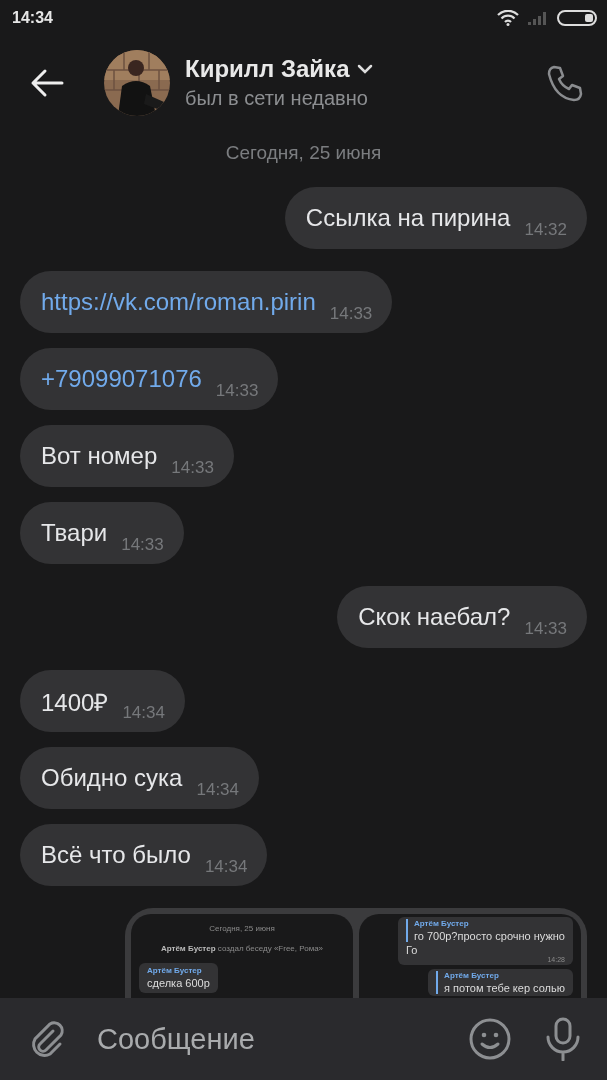 The width and height of the screenshot is (607, 1080). Describe the element at coordinates (112, 778) in the screenshot. I see `message-text: Обидно сука` at that location.